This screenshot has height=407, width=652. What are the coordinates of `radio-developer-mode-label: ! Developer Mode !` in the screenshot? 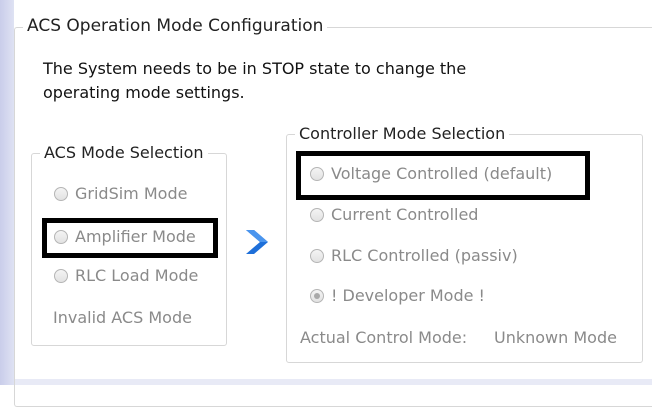 It's located at (408, 295).